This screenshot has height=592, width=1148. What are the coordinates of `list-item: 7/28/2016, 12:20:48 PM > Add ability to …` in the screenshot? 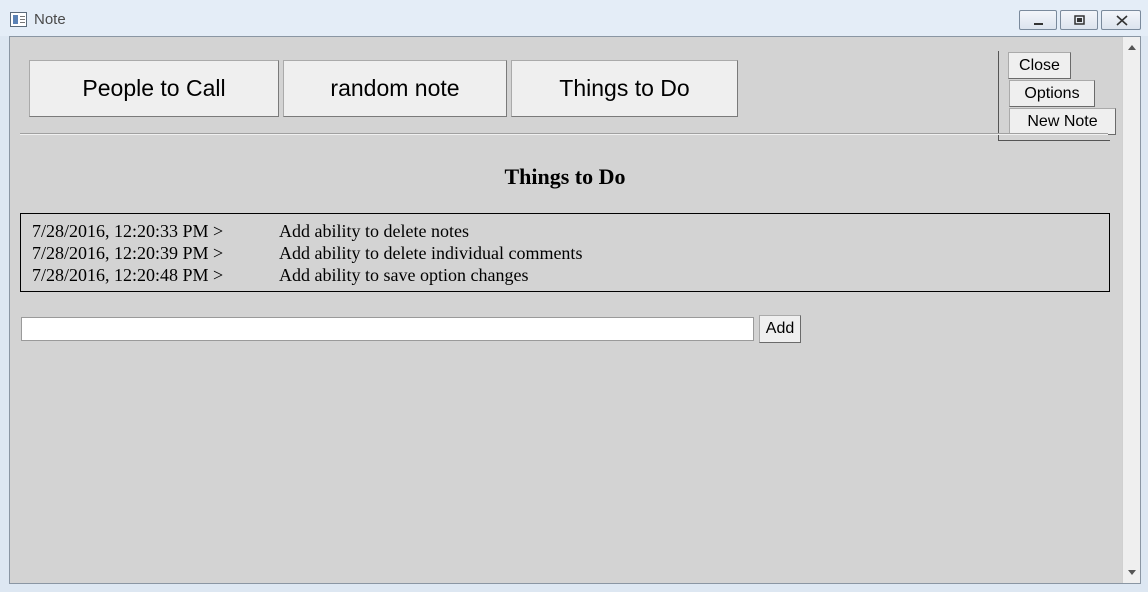 It's located at (570, 275).